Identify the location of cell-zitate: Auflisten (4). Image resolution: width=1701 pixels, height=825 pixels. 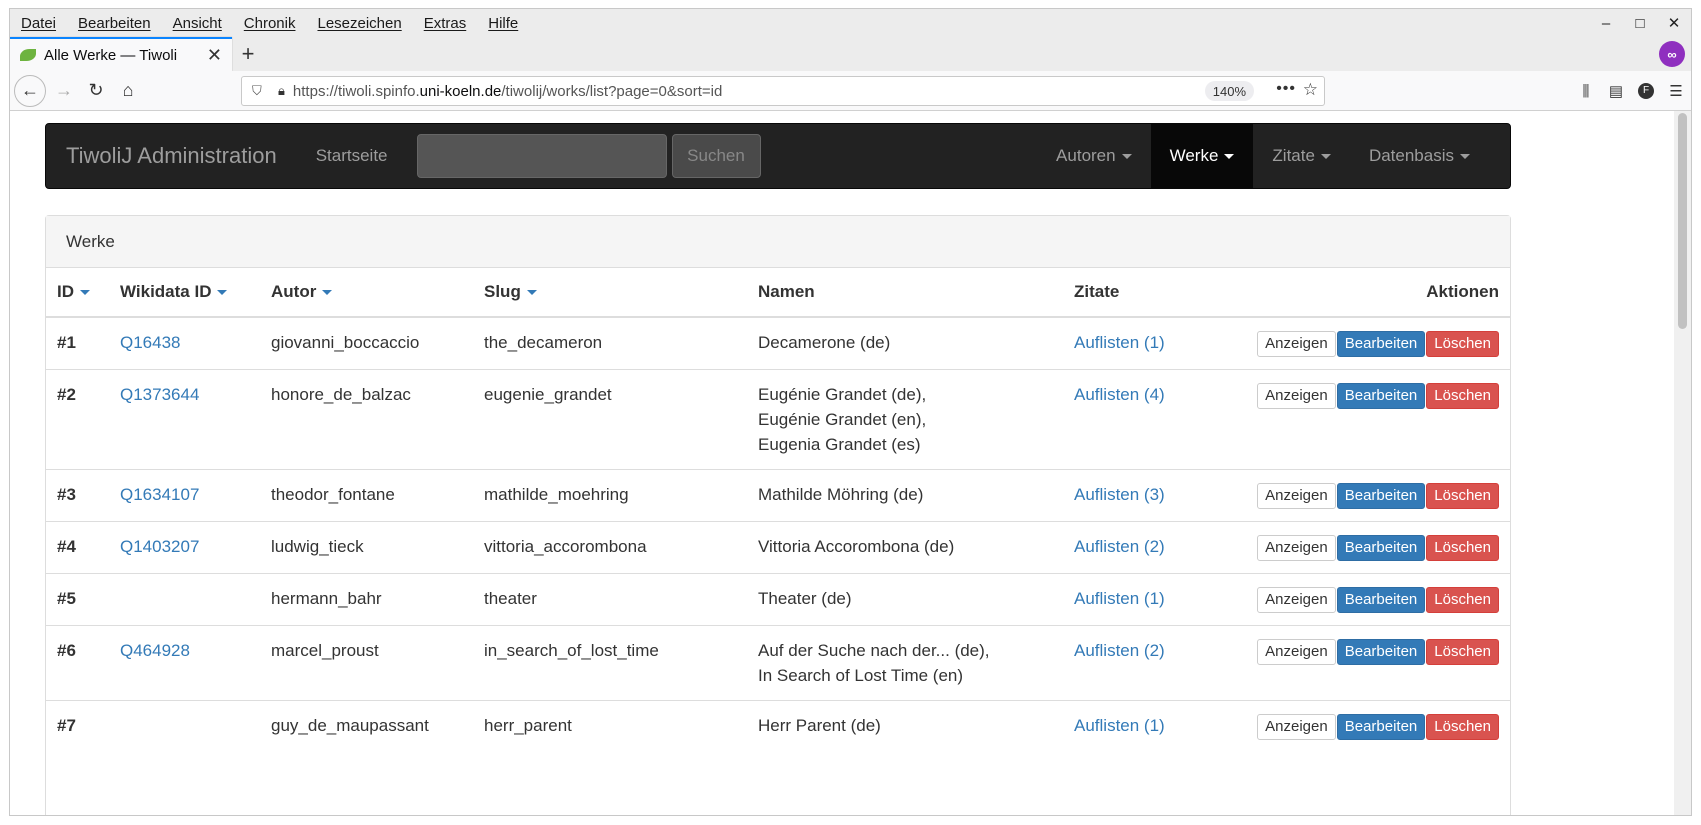
(1153, 419).